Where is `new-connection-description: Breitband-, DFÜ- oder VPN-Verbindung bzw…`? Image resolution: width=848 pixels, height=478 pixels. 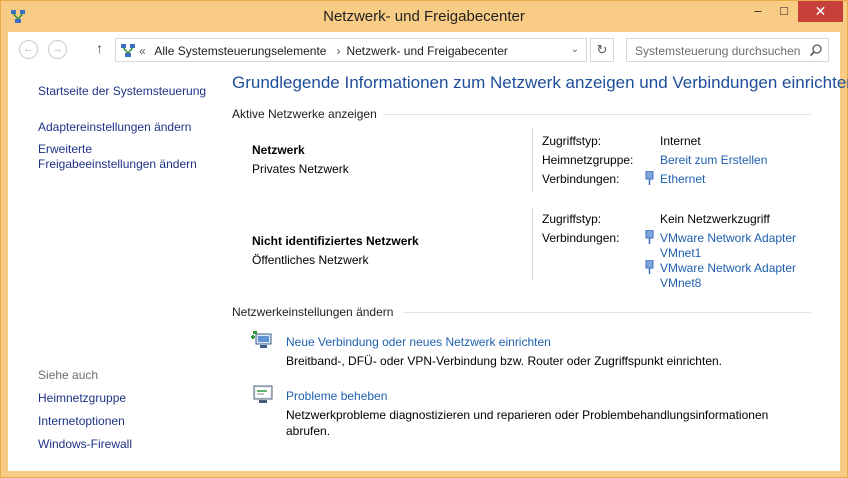 new-connection-description: Breitband-, DFÜ- oder VPN-Verbindung bzw… is located at coordinates (504, 361).